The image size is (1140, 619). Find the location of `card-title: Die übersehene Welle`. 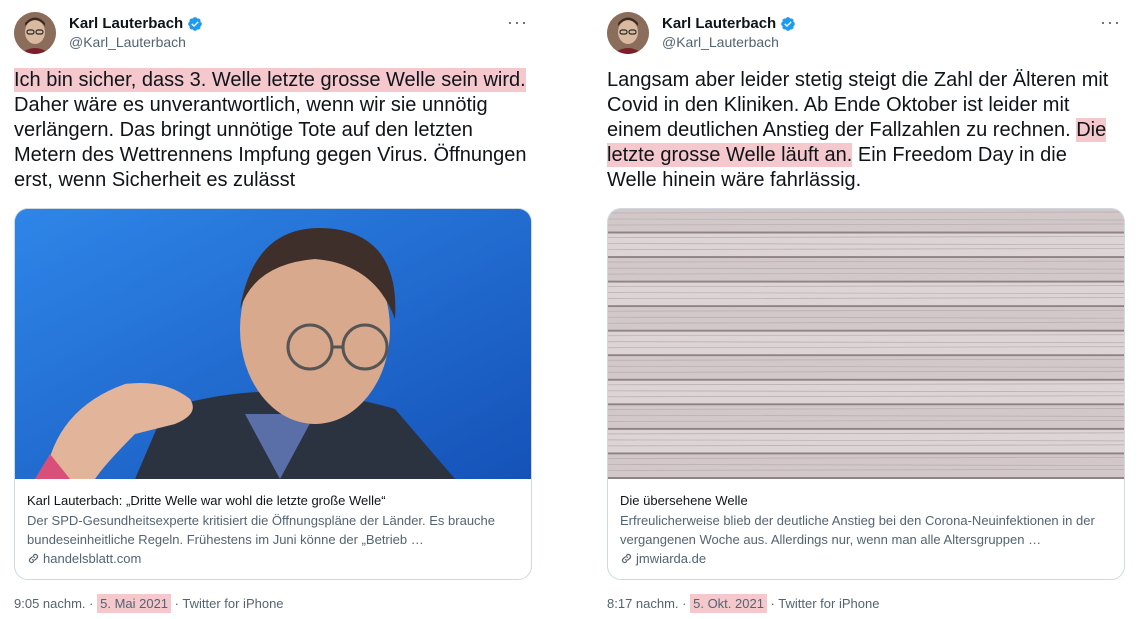

card-title: Die übersehene Welle is located at coordinates (866, 500).